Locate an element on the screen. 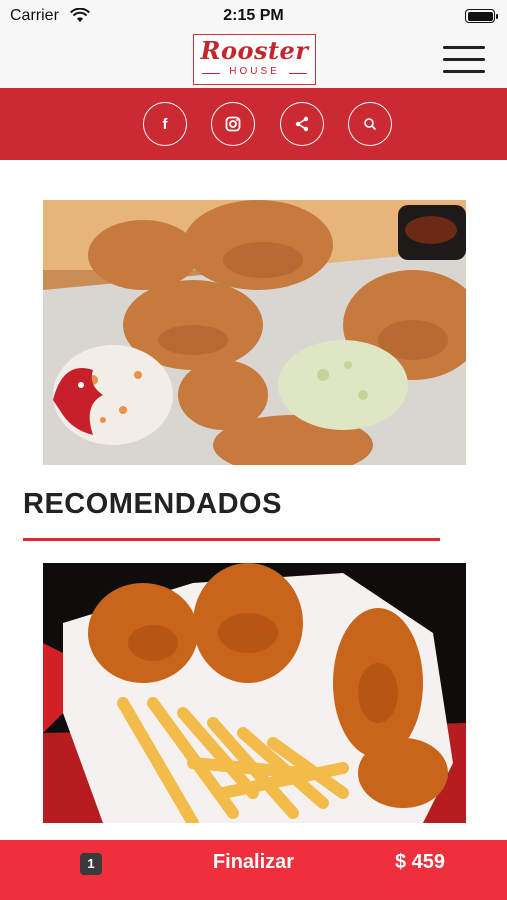 This screenshot has width=507, height=900. search-icon is located at coordinates (370, 124).